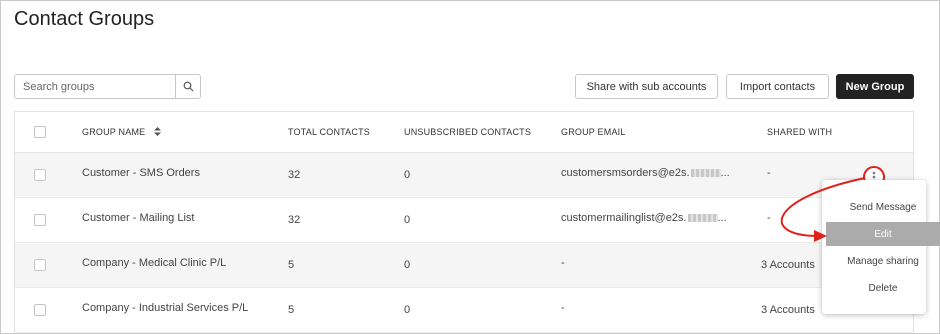 This screenshot has width=940, height=334. I want to click on group-email-text: customersmsorders@e2s., so click(625, 173).